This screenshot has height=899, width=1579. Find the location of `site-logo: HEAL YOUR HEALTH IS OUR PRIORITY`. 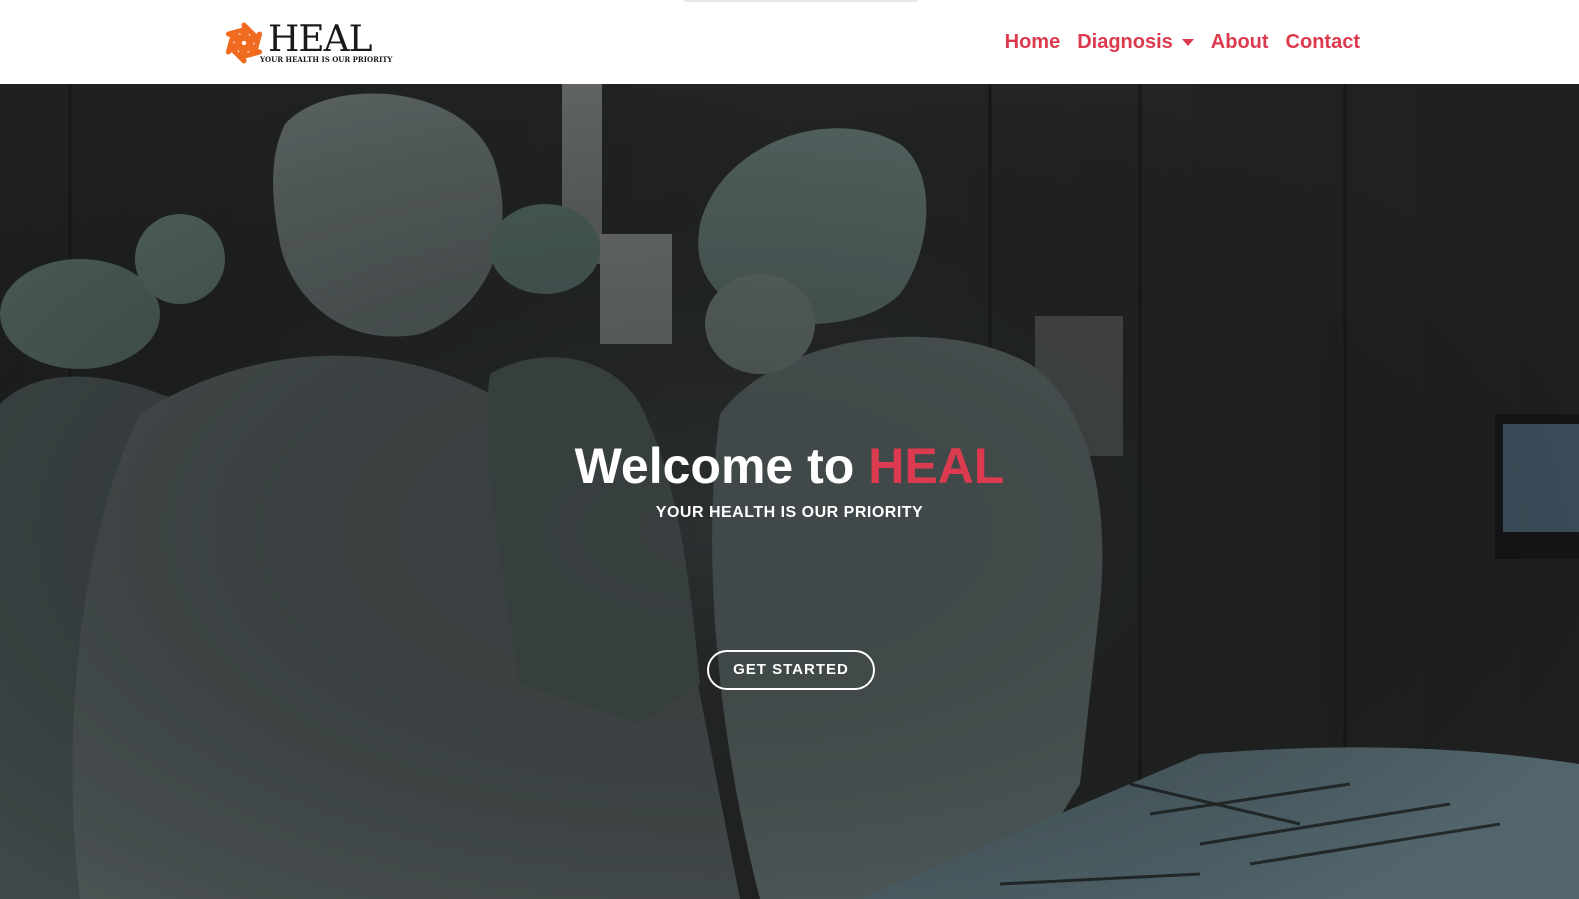

site-logo: HEAL YOUR HEALTH IS OUR PRIORITY is located at coordinates (308, 42).